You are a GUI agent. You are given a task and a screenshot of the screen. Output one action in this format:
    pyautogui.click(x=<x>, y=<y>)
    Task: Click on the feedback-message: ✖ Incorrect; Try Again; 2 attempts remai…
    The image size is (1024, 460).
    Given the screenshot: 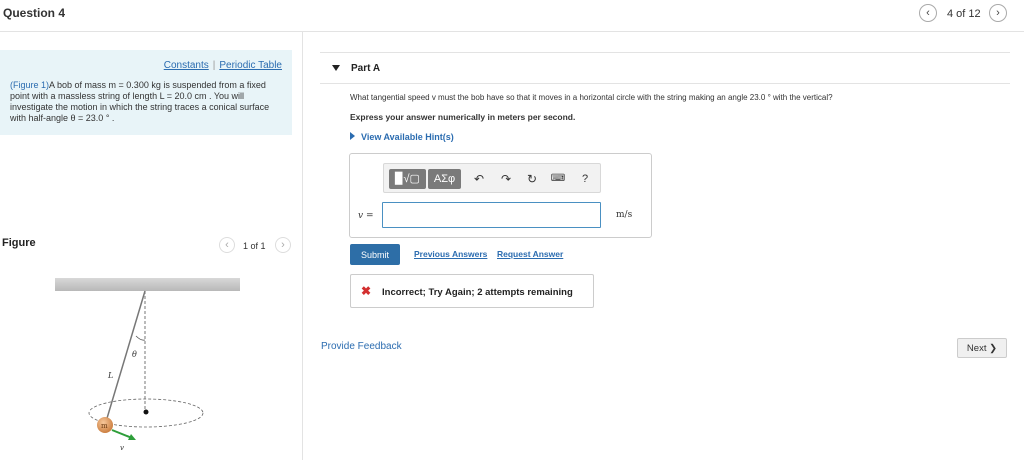 What is the action you would take?
    pyautogui.click(x=472, y=291)
    